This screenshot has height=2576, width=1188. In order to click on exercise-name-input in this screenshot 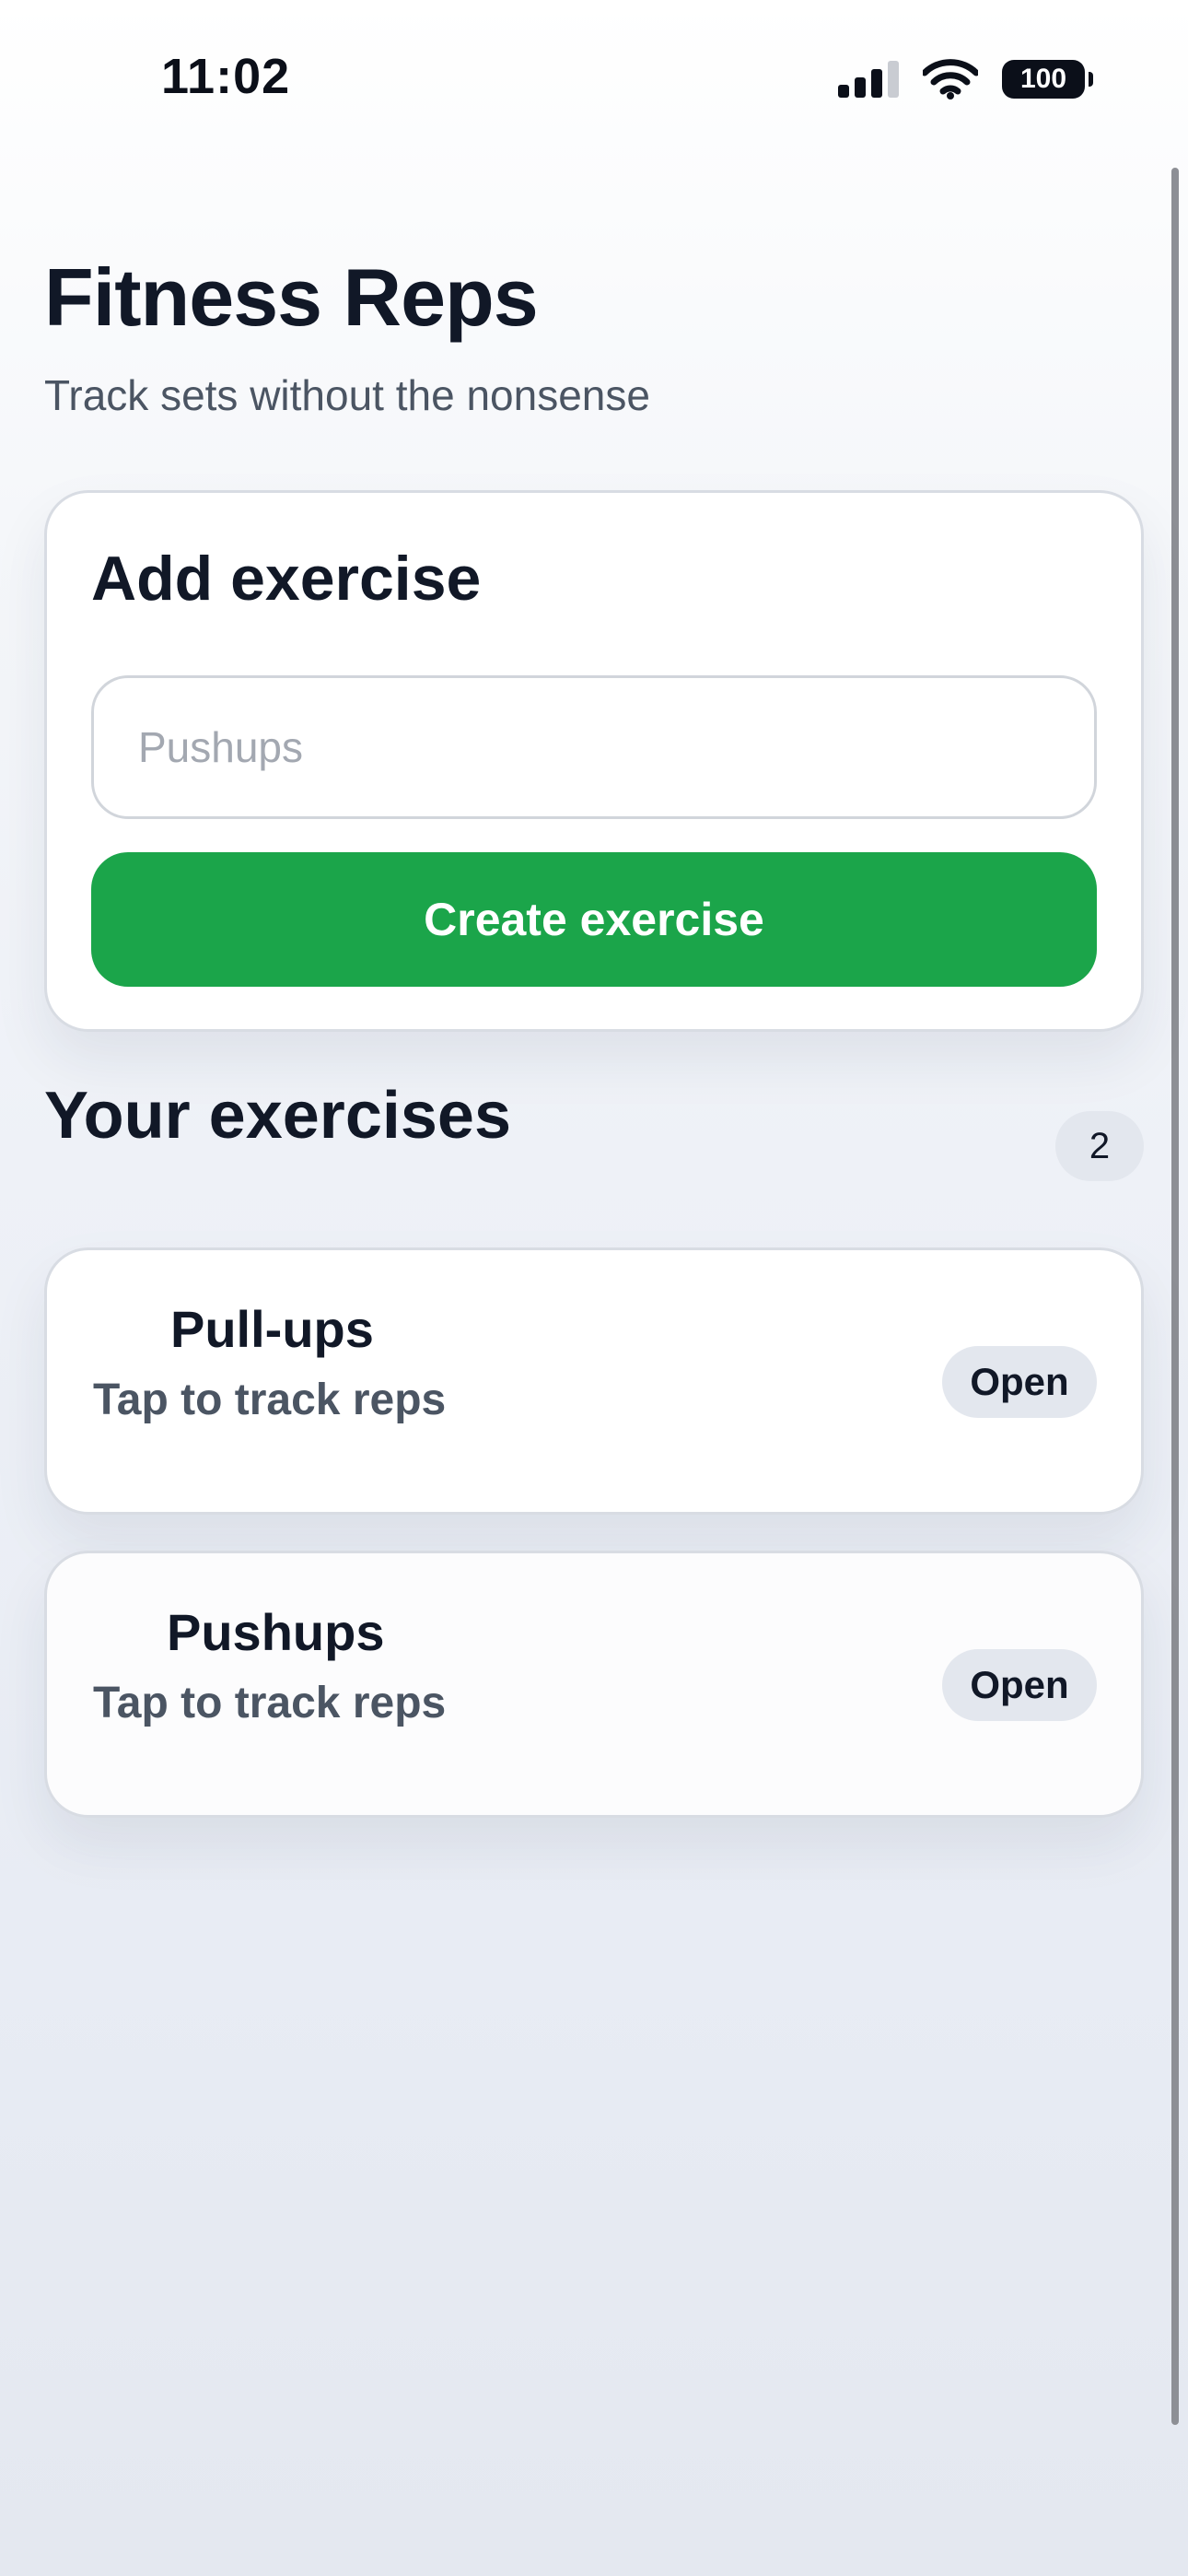, I will do `click(594, 747)`.